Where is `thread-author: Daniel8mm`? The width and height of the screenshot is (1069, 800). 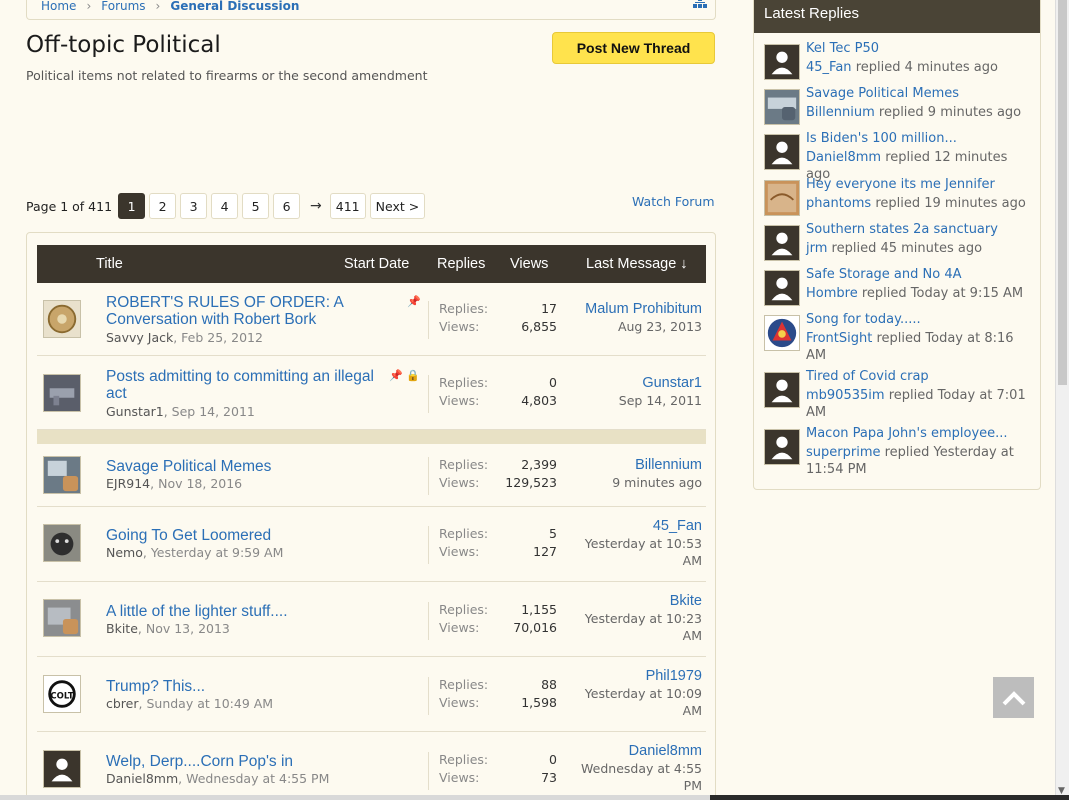
thread-author: Daniel8mm is located at coordinates (142, 778).